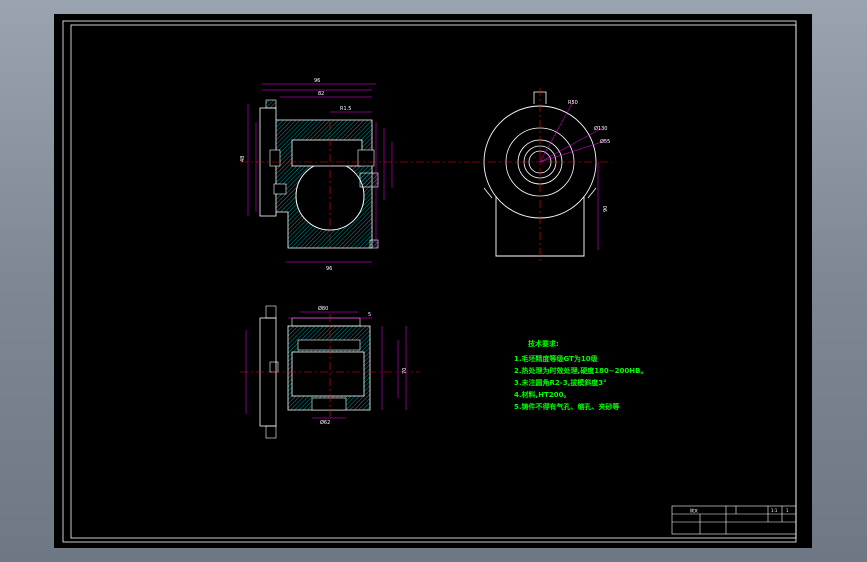 The height and width of the screenshot is (562, 867). What do you see at coordinates (556, 358) in the screenshot?
I see `note-1: 1.毛坯精度等级GT为10级` at bounding box center [556, 358].